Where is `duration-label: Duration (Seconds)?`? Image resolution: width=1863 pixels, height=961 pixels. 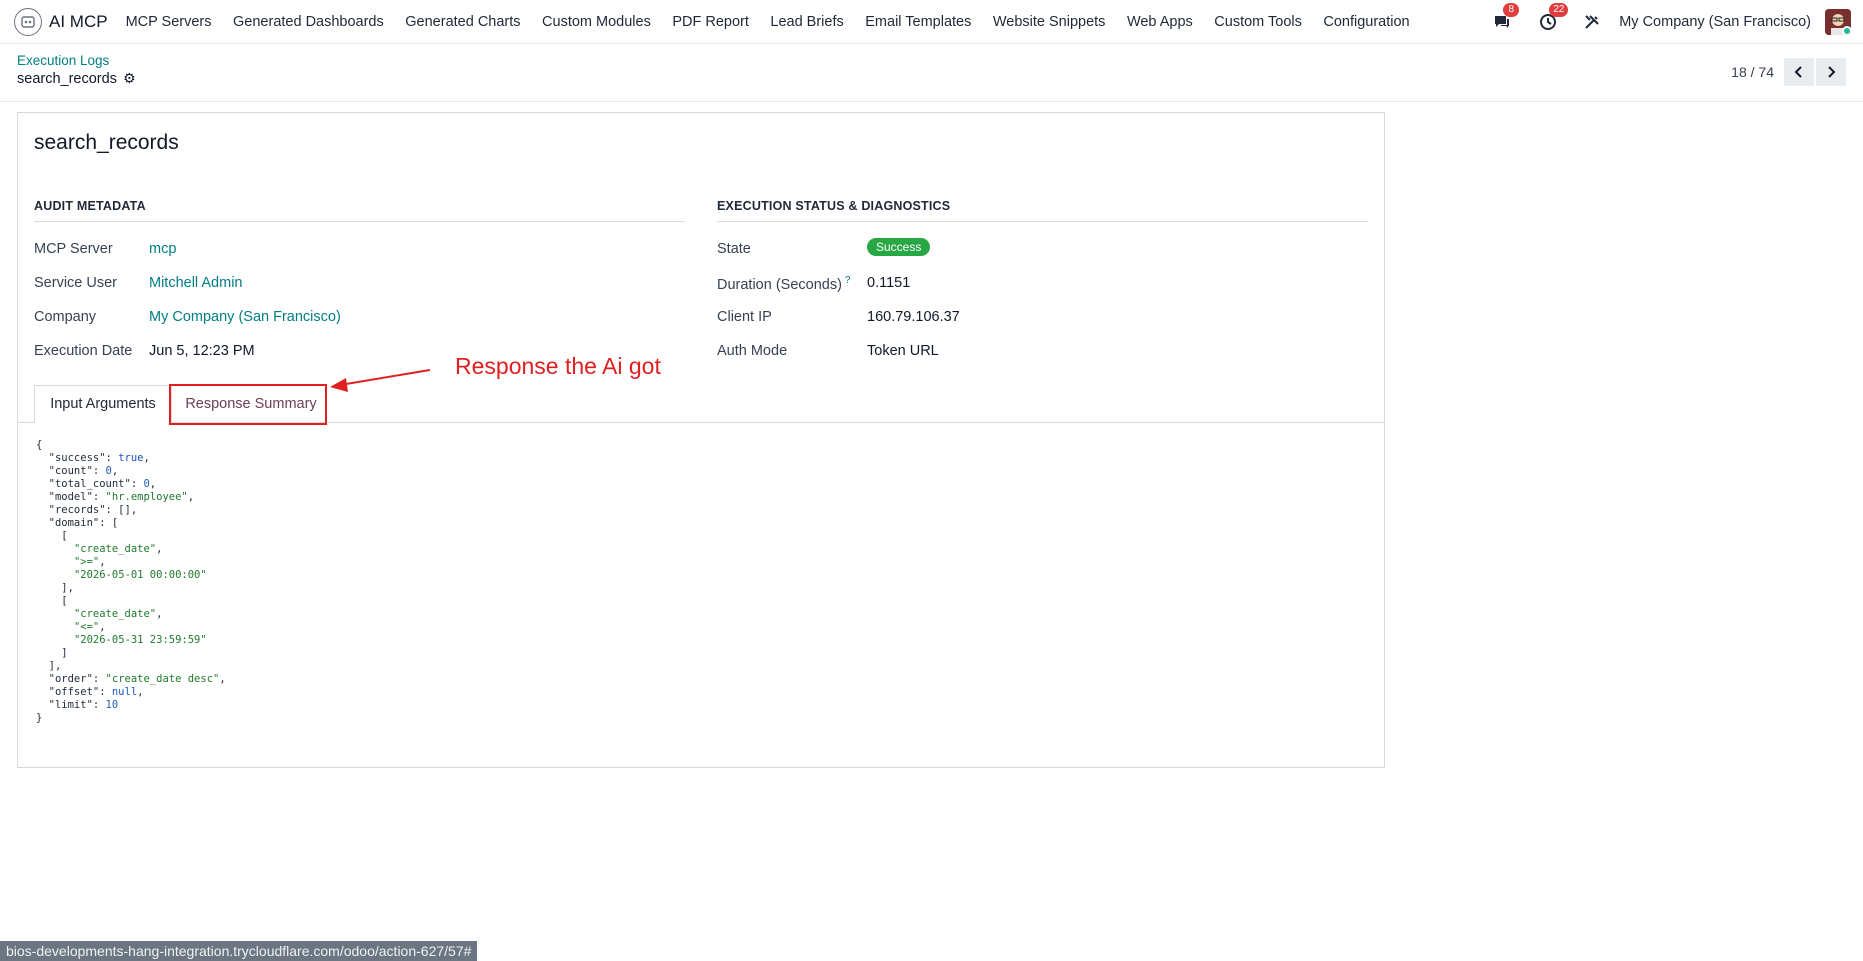 duration-label: Duration (Seconds)? is located at coordinates (783, 284).